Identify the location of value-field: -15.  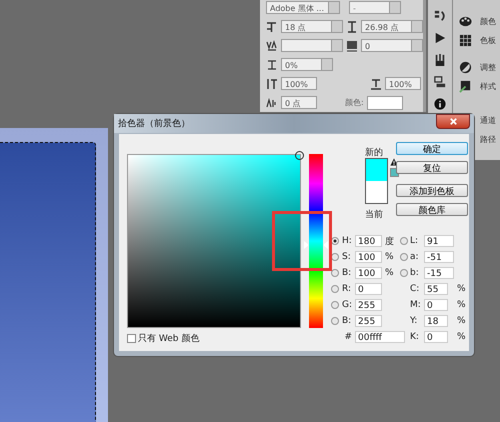
(439, 273).